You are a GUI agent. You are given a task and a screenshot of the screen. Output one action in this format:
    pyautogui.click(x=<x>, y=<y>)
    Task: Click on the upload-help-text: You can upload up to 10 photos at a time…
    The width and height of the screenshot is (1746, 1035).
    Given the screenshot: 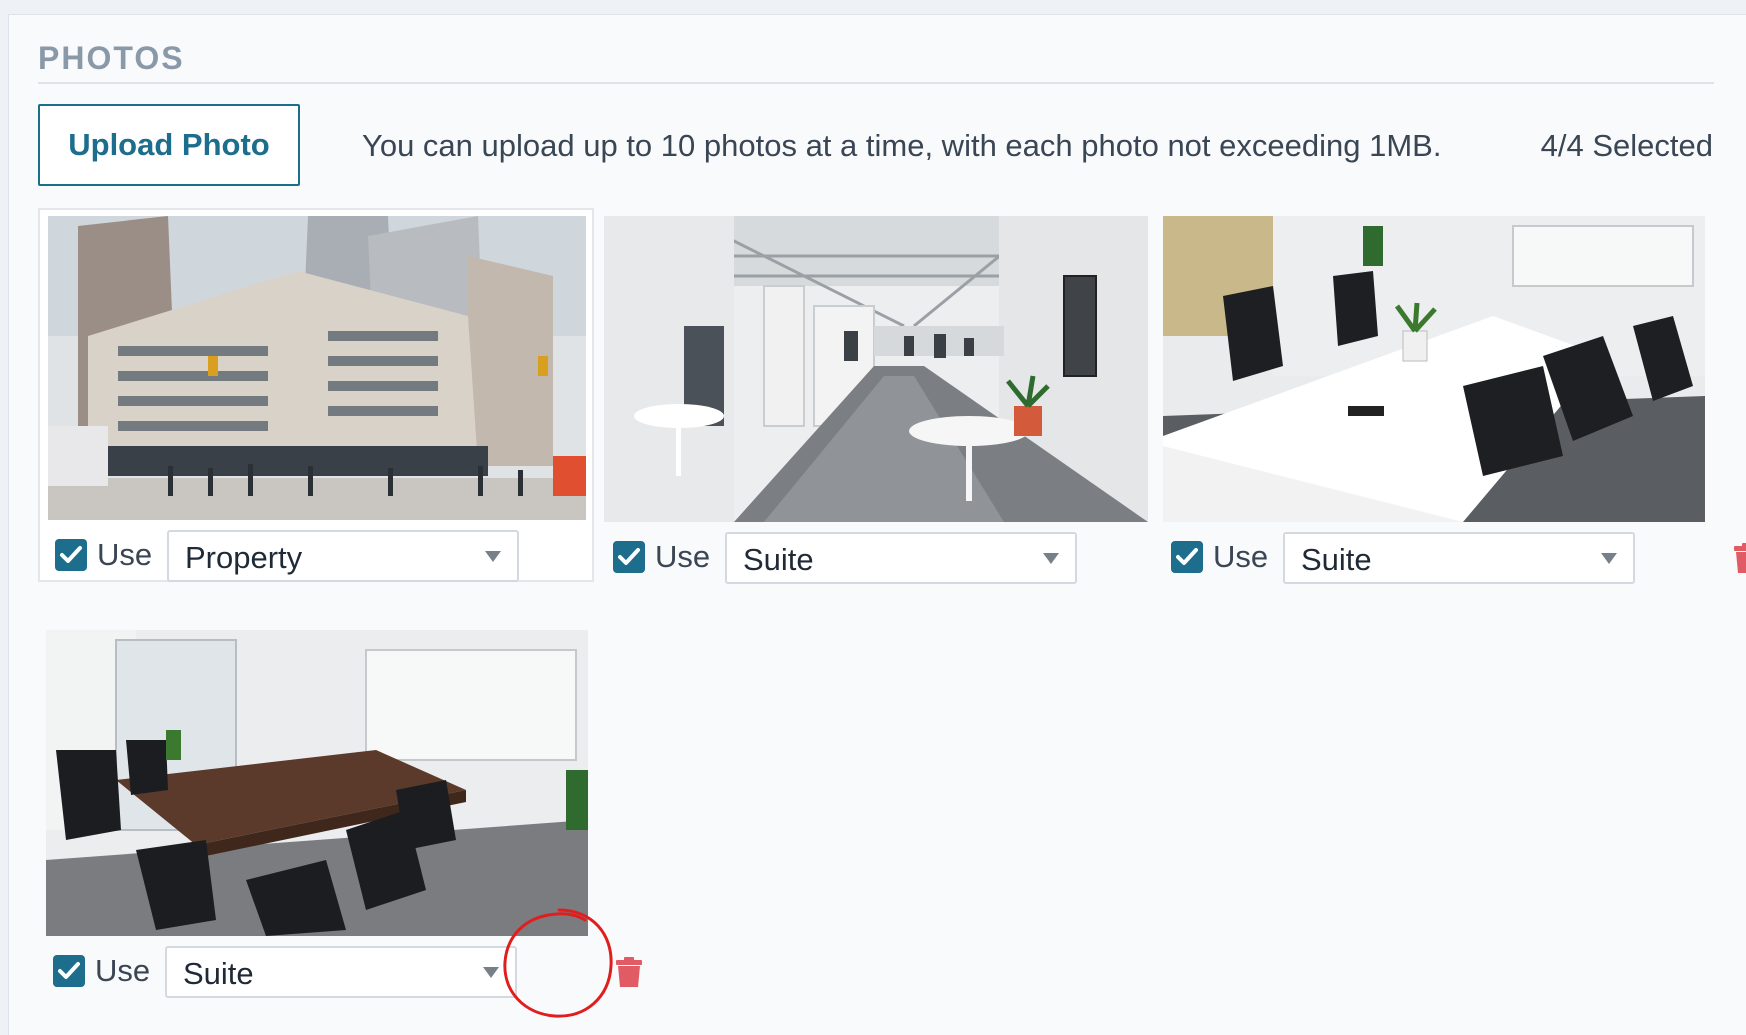 What is the action you would take?
    pyautogui.click(x=902, y=145)
    